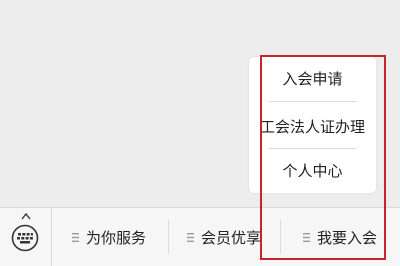 The height and width of the screenshot is (266, 400). I want to click on tab-label: 会员优享, so click(231, 237).